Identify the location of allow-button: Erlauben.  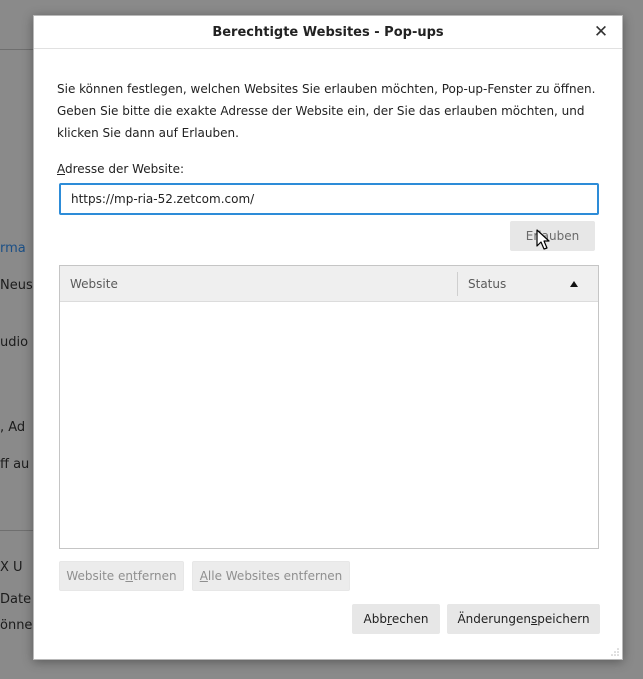
(552, 236).